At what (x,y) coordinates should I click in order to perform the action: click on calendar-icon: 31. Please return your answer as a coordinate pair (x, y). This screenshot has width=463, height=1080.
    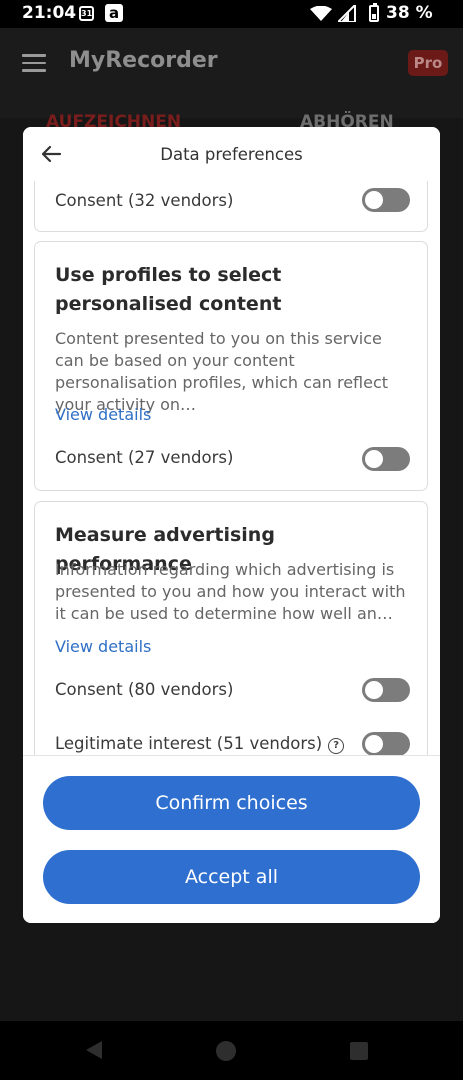
    Looking at the image, I should click on (86, 13).